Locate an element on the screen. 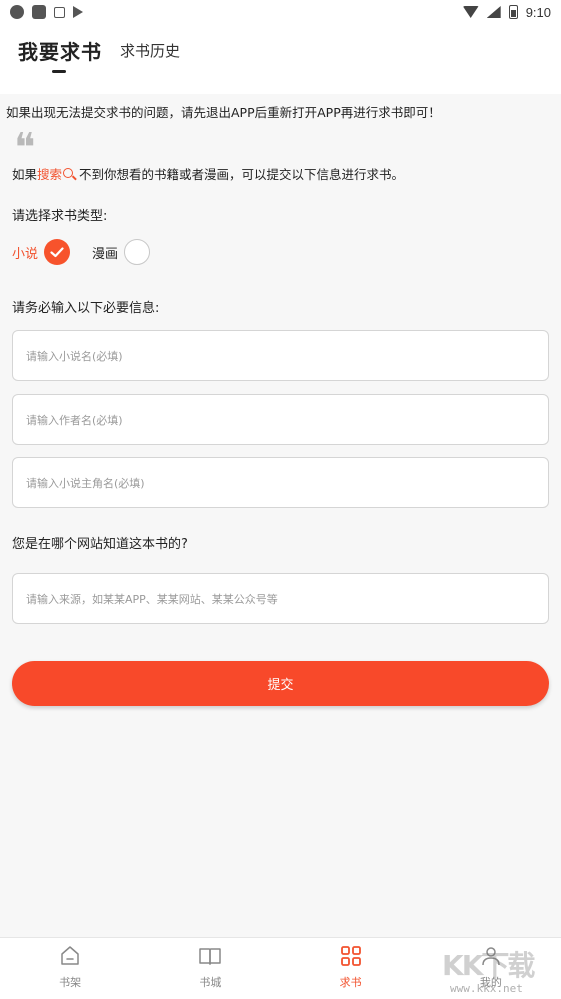 Image resolution: width=561 pixels, height=999 pixels. status-bar-notifications is located at coordinates (46, 12).